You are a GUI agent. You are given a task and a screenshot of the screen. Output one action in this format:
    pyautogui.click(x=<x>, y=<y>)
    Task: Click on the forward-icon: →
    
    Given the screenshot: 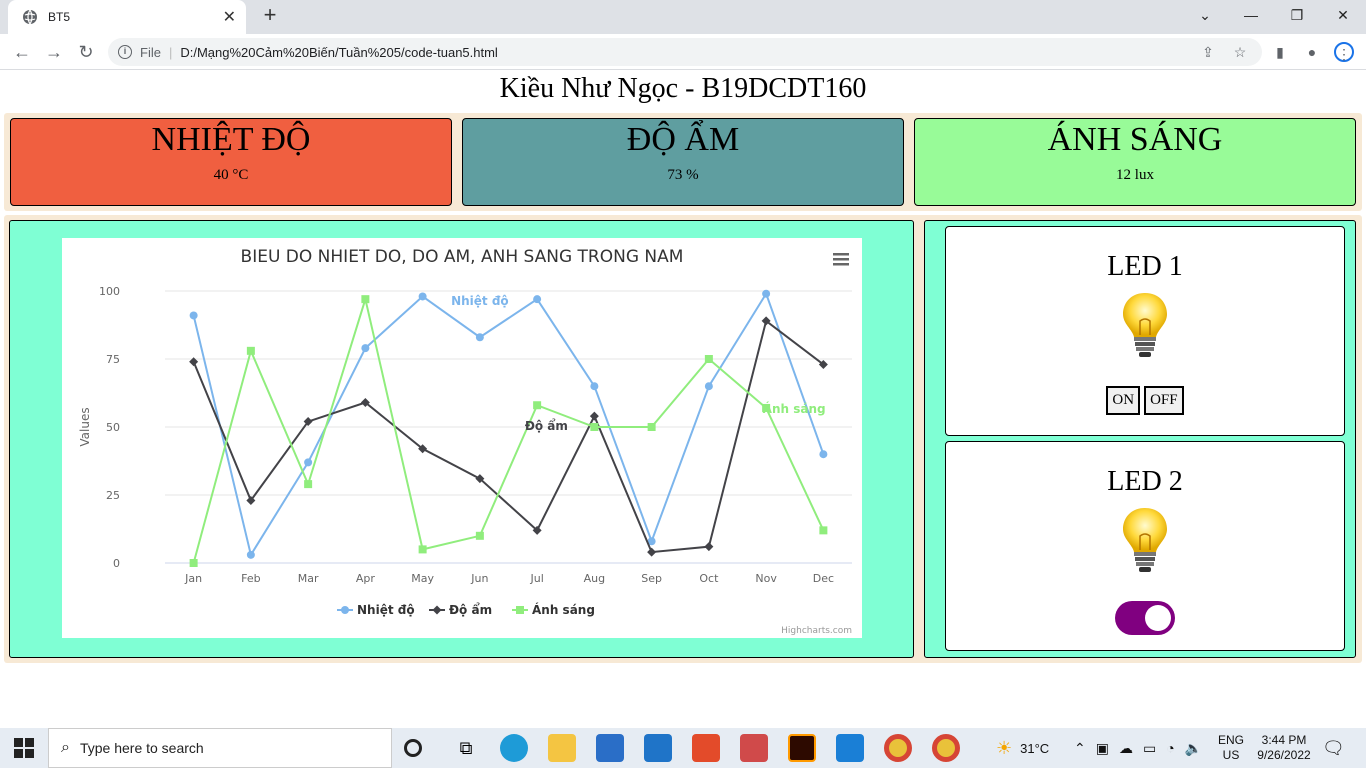 What is the action you would take?
    pyautogui.click(x=54, y=52)
    